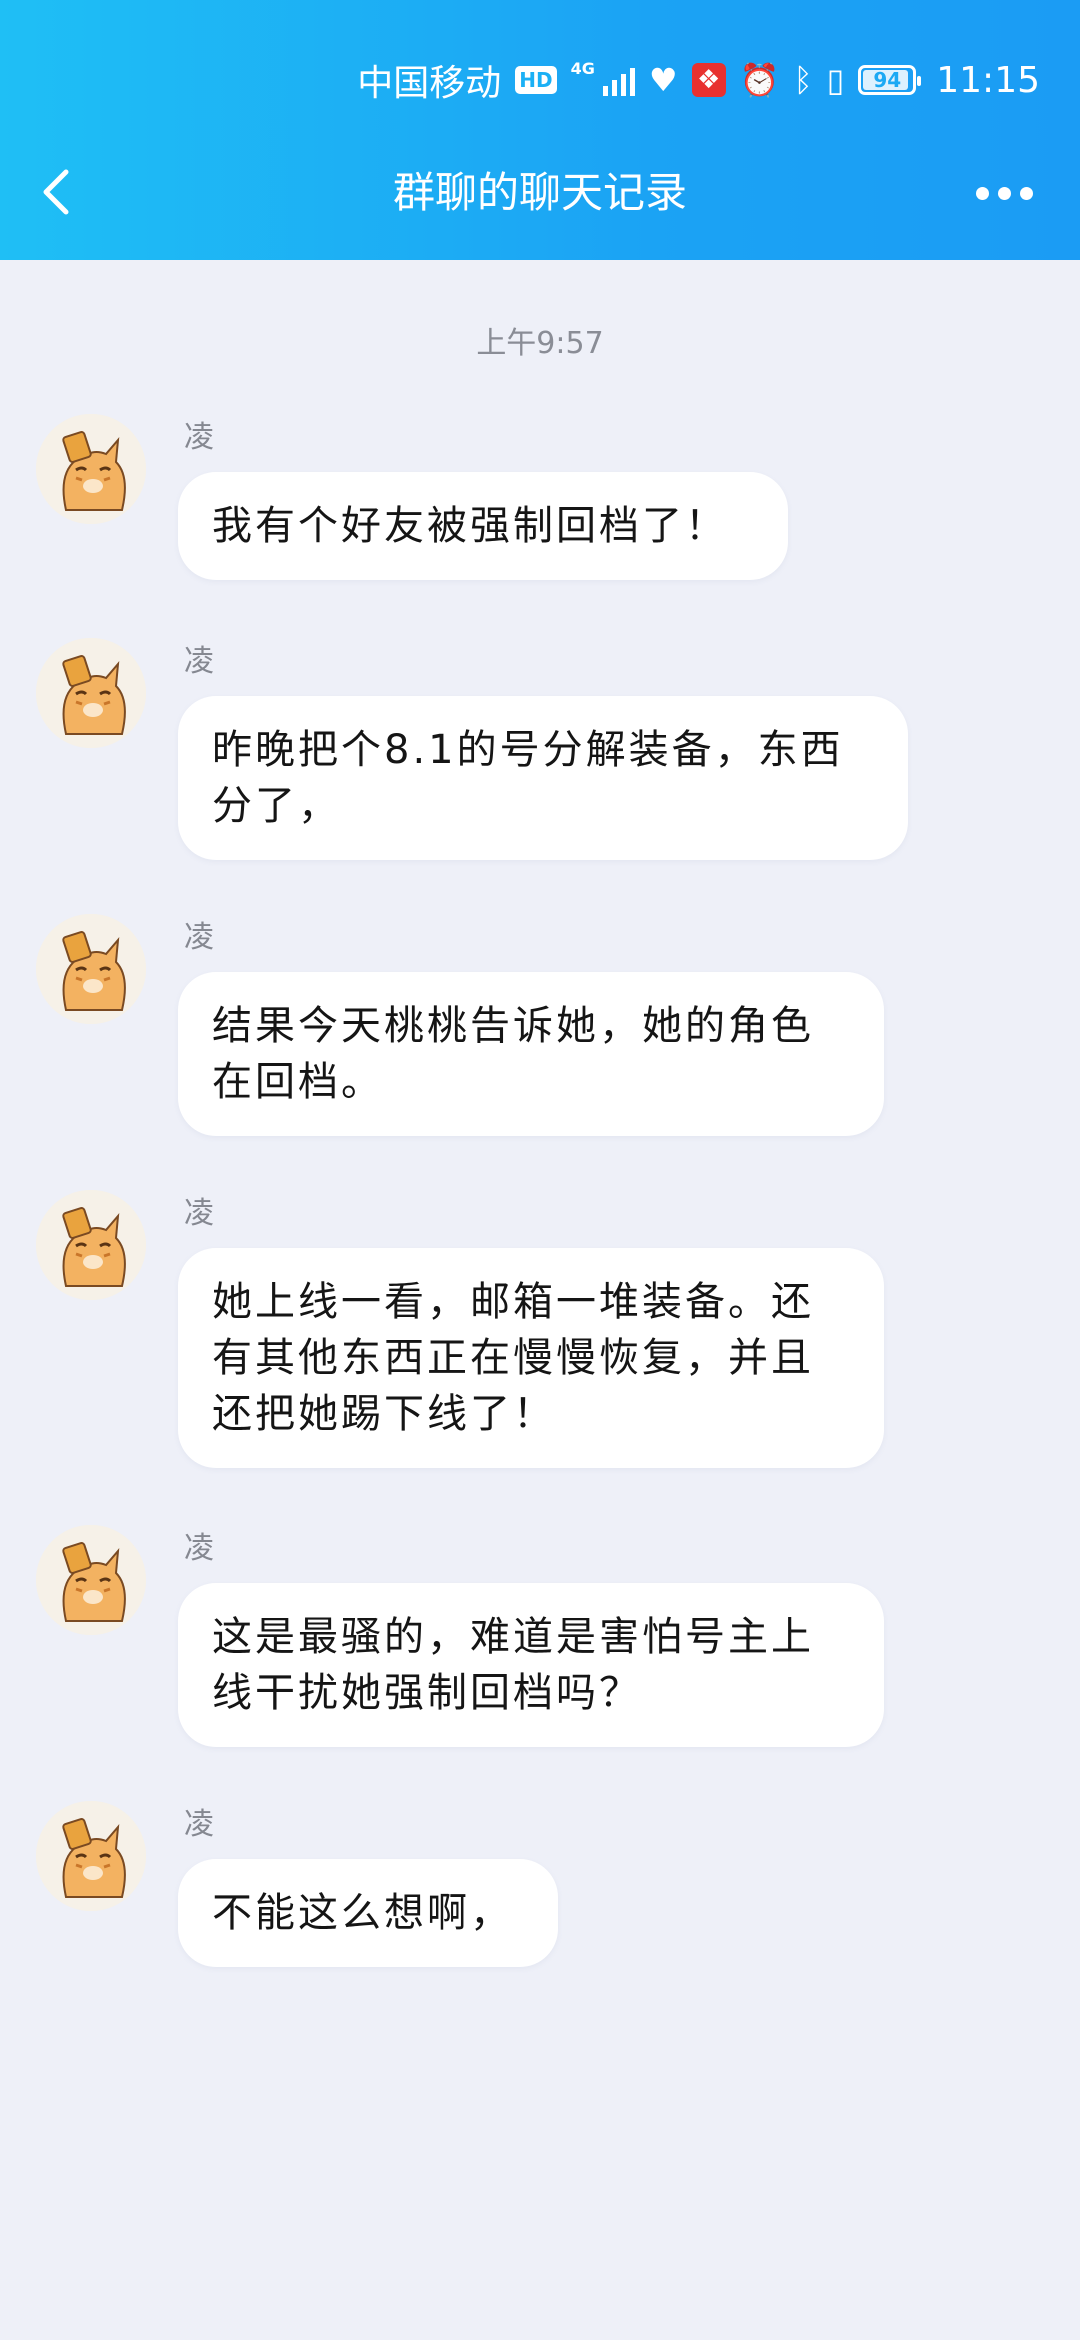 This screenshot has width=1080, height=2340. Describe the element at coordinates (582, 68) in the screenshot. I see `network-type: 4G` at that location.